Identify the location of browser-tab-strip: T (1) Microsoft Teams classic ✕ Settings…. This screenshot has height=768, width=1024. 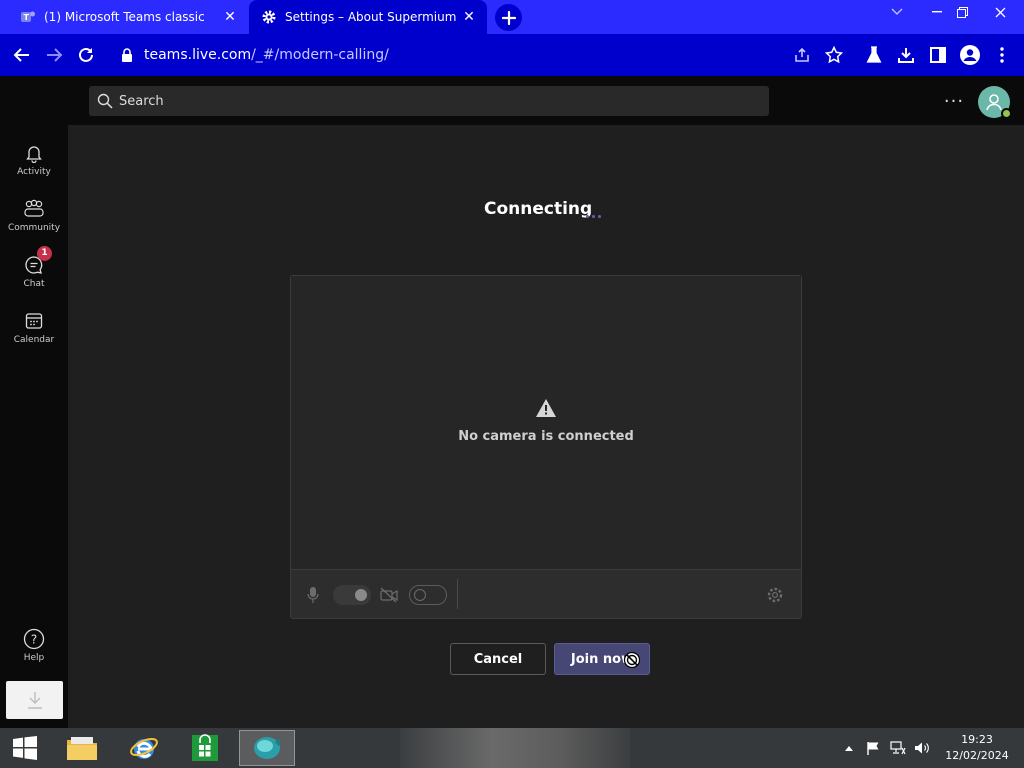
(512, 17).